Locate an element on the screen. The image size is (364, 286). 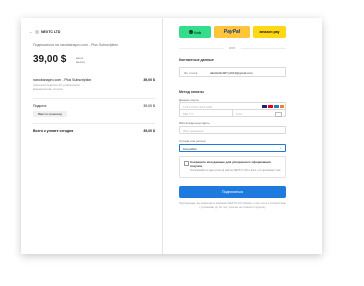
subscribe-button: Подписаться is located at coordinates (232, 192).